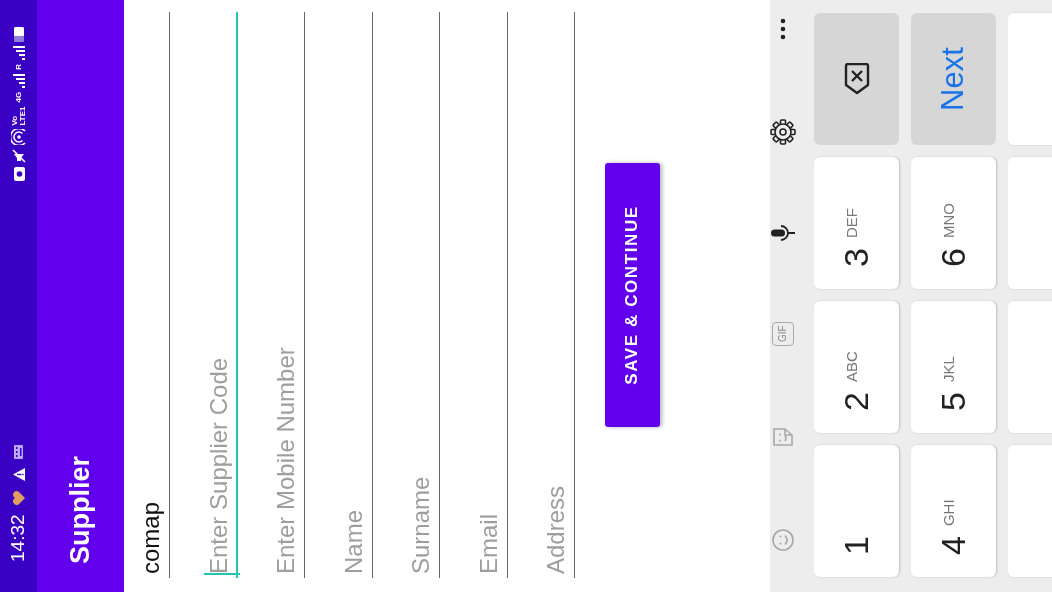 The height and width of the screenshot is (592, 1052). I want to click on backspace-icon, so click(856, 79).